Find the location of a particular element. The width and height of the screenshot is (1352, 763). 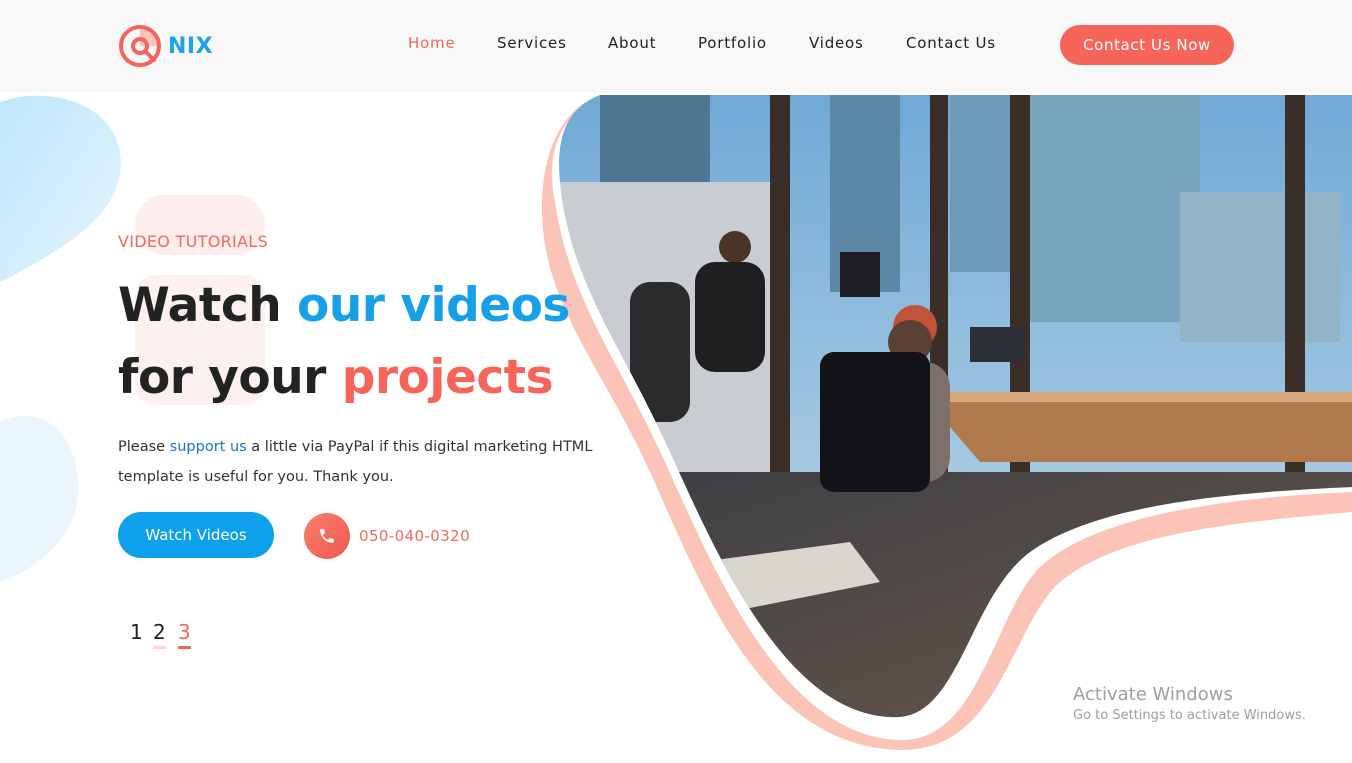

nav-contact: Contact Us is located at coordinates (951, 43).